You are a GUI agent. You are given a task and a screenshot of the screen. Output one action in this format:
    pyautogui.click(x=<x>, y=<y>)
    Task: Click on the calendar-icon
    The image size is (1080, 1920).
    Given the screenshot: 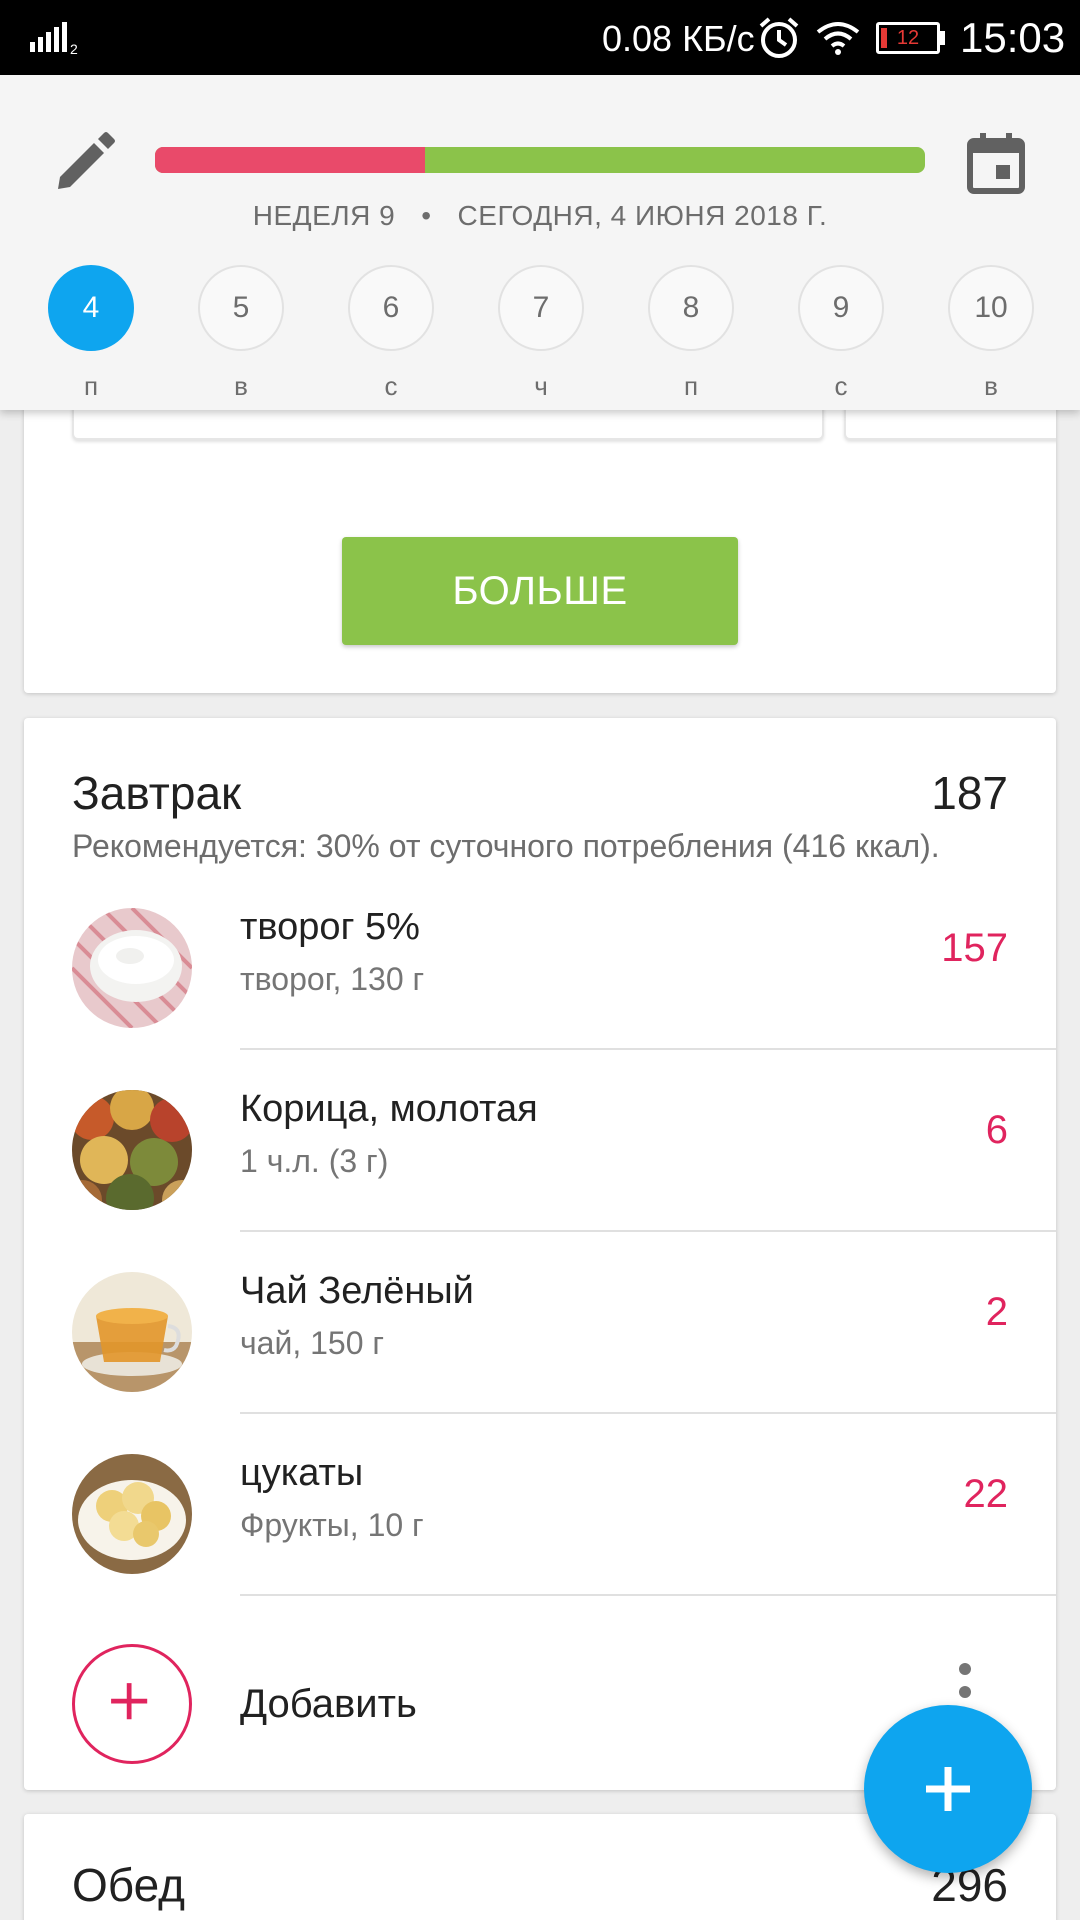 What is the action you would take?
    pyautogui.click(x=996, y=163)
    